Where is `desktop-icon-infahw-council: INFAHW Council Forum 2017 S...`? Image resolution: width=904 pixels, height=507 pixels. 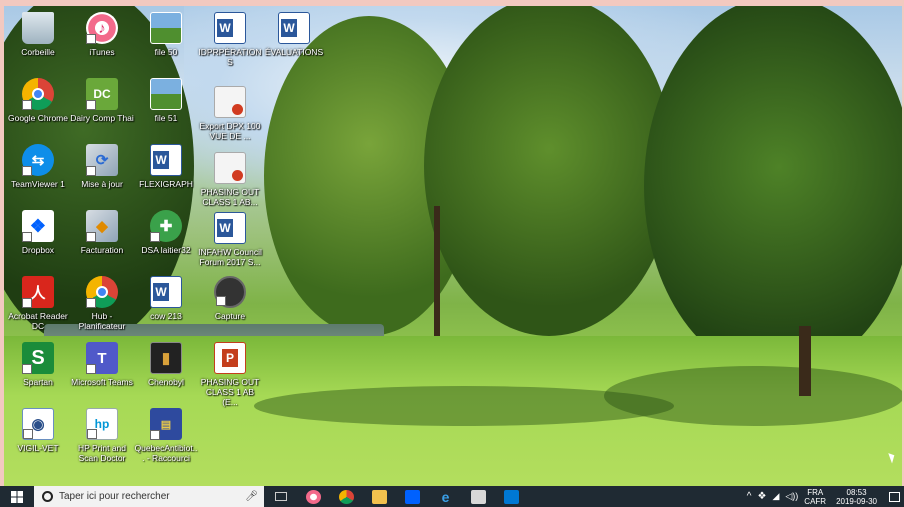
desktop-icon-infahw-council: INFAHW Council Forum 2017 S... is located at coordinates (230, 239).